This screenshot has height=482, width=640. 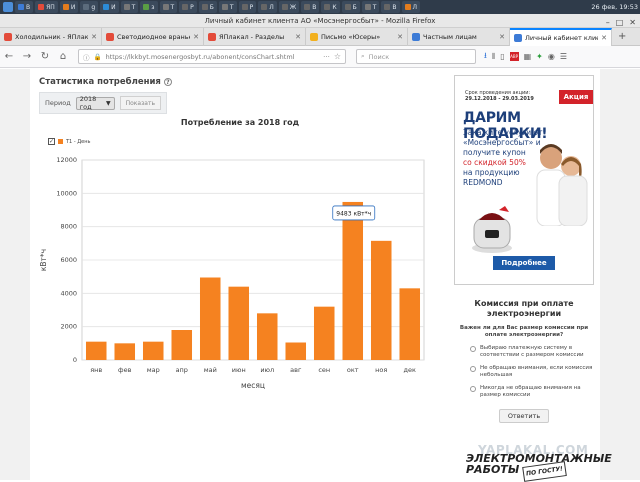 I want to click on info-icon: ⓘ, so click(x=86, y=57).